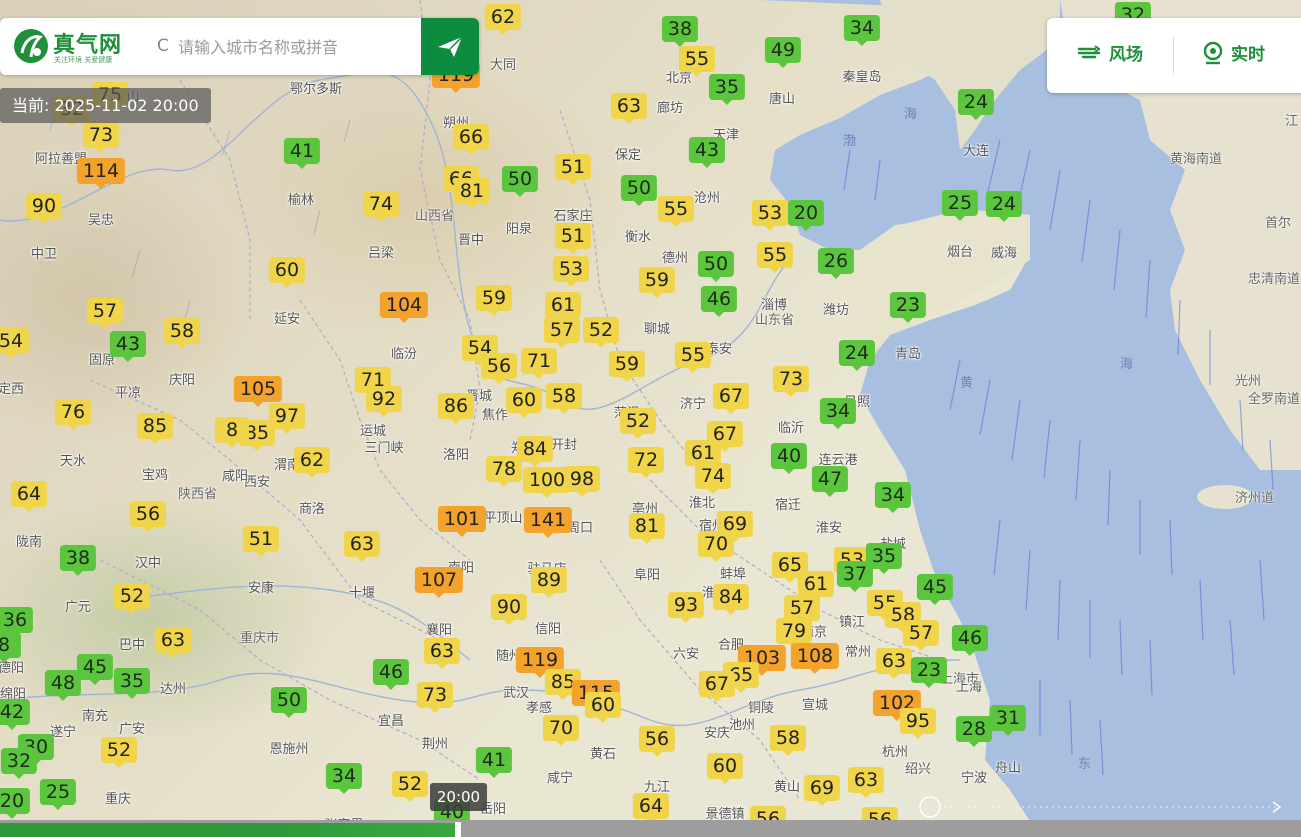 This screenshot has height=837, width=1301. I want to click on aqi-marker: 84, so click(731, 599).